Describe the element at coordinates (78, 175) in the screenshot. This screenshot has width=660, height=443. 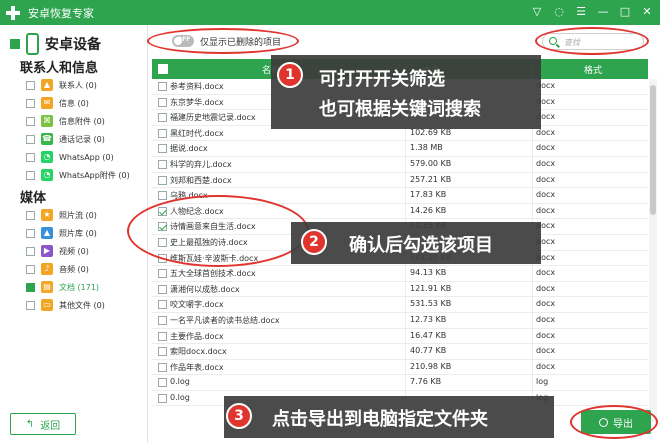
I see `sidebar-item-whatsapp-attachments: ◔ WhatsApp附件 (0)` at that location.